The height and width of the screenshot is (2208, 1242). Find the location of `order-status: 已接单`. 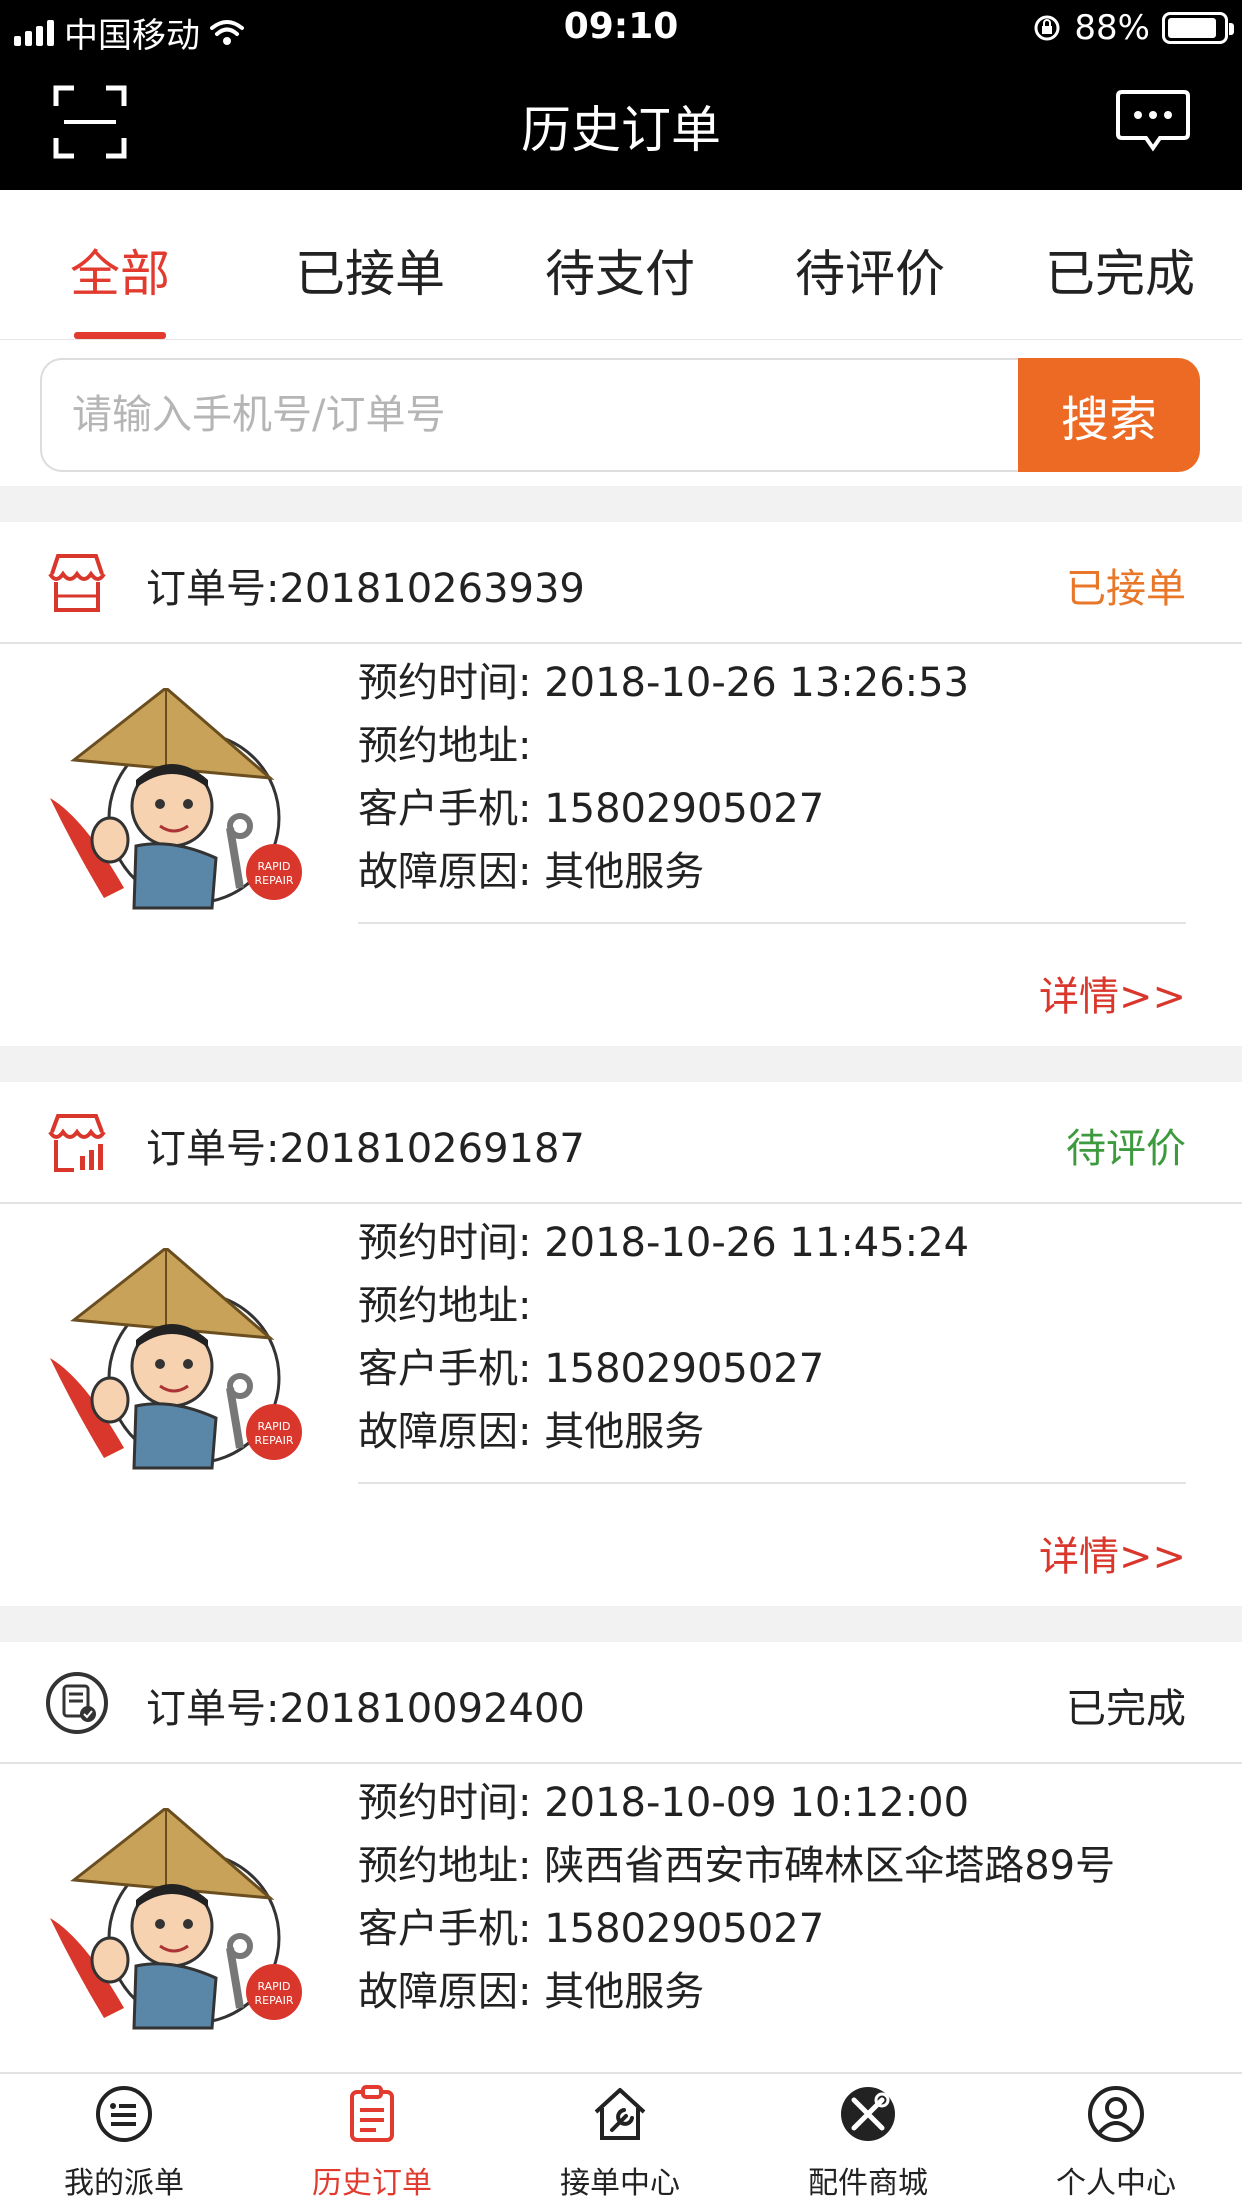

order-status: 已接单 is located at coordinates (1126, 589).